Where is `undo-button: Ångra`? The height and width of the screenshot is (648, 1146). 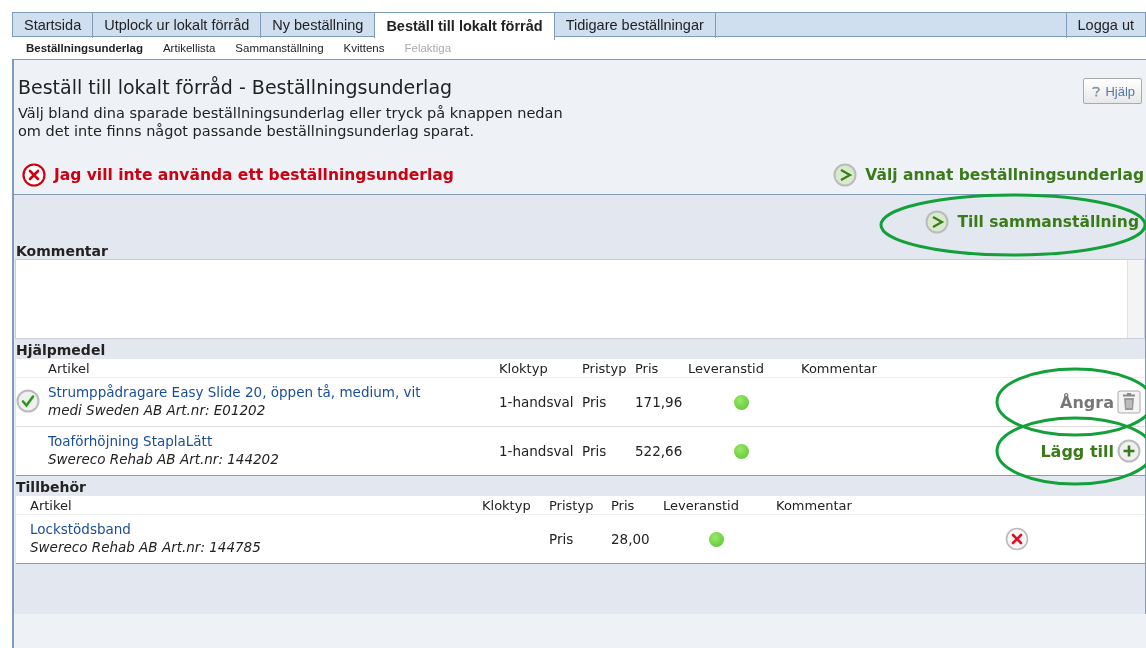 undo-button: Ångra is located at coordinates (1100, 402).